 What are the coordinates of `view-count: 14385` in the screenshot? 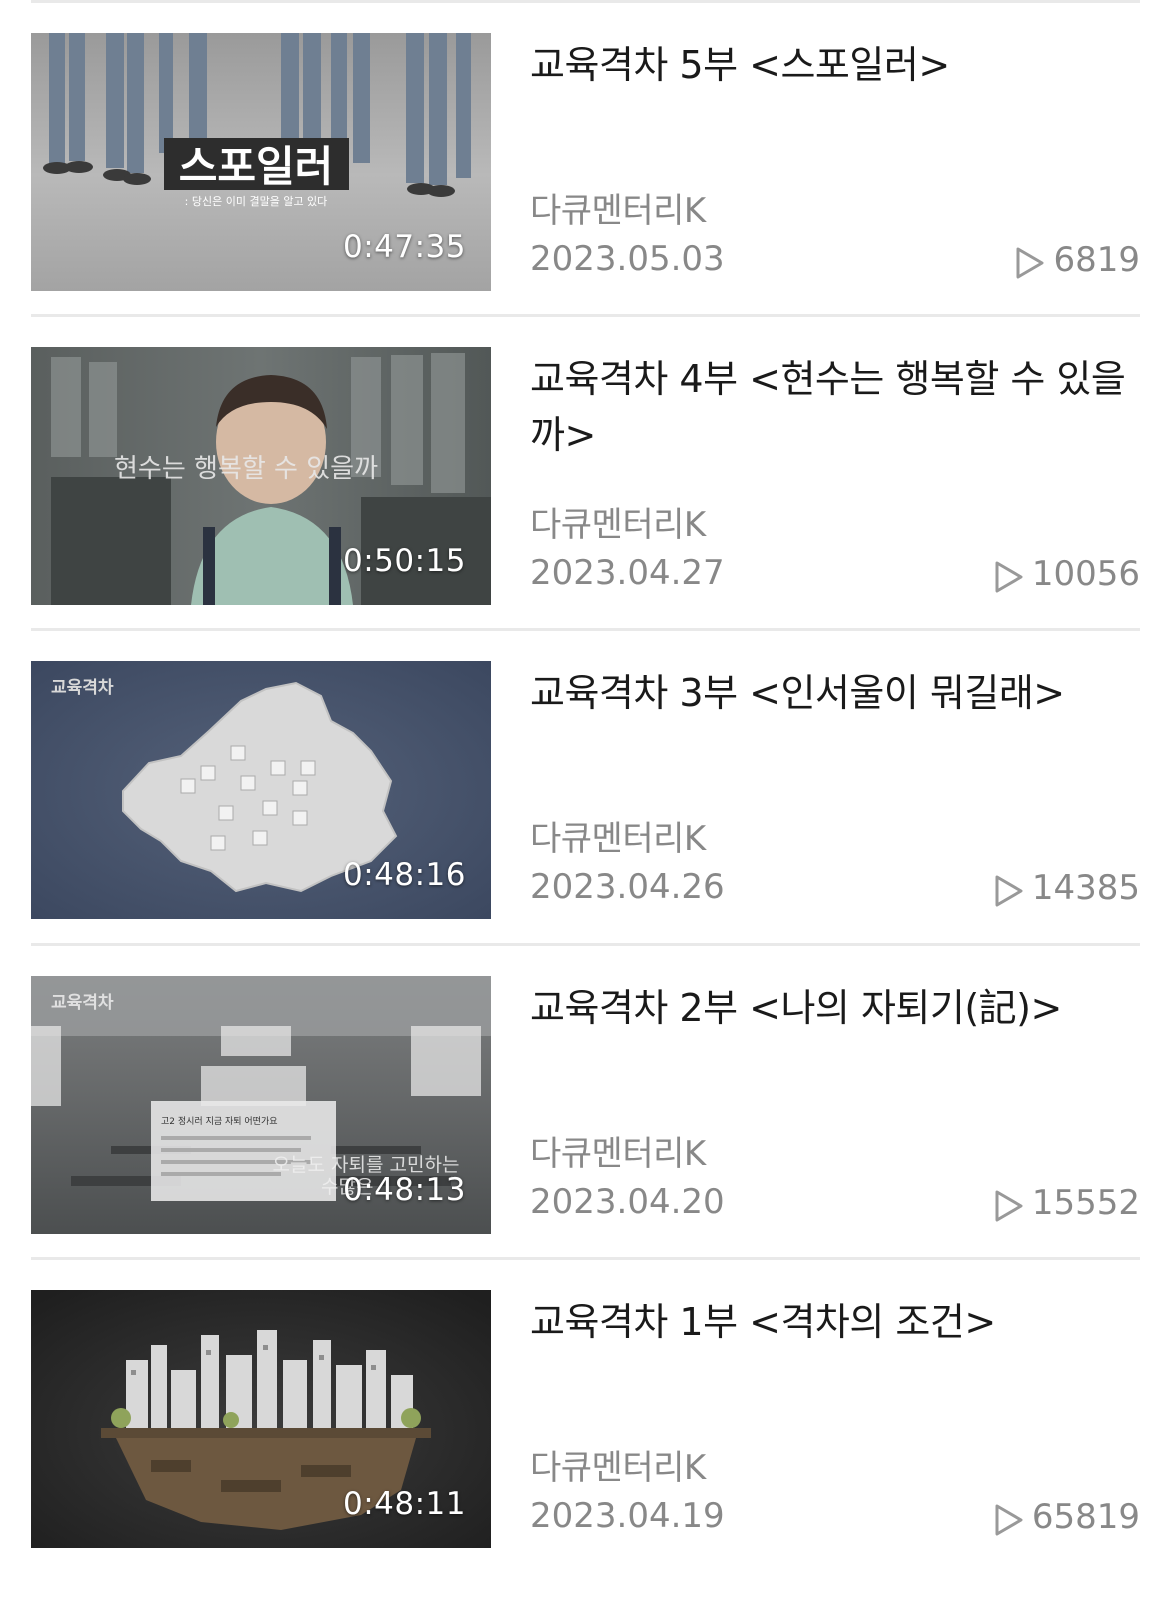 It's located at (1066, 888).